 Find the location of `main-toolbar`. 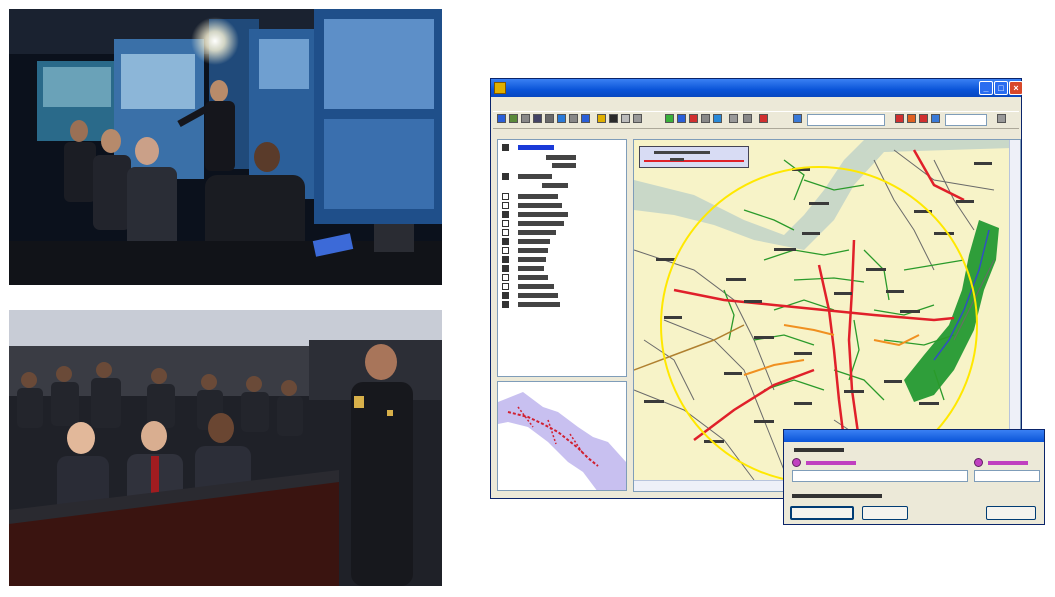

main-toolbar is located at coordinates (756, 120).